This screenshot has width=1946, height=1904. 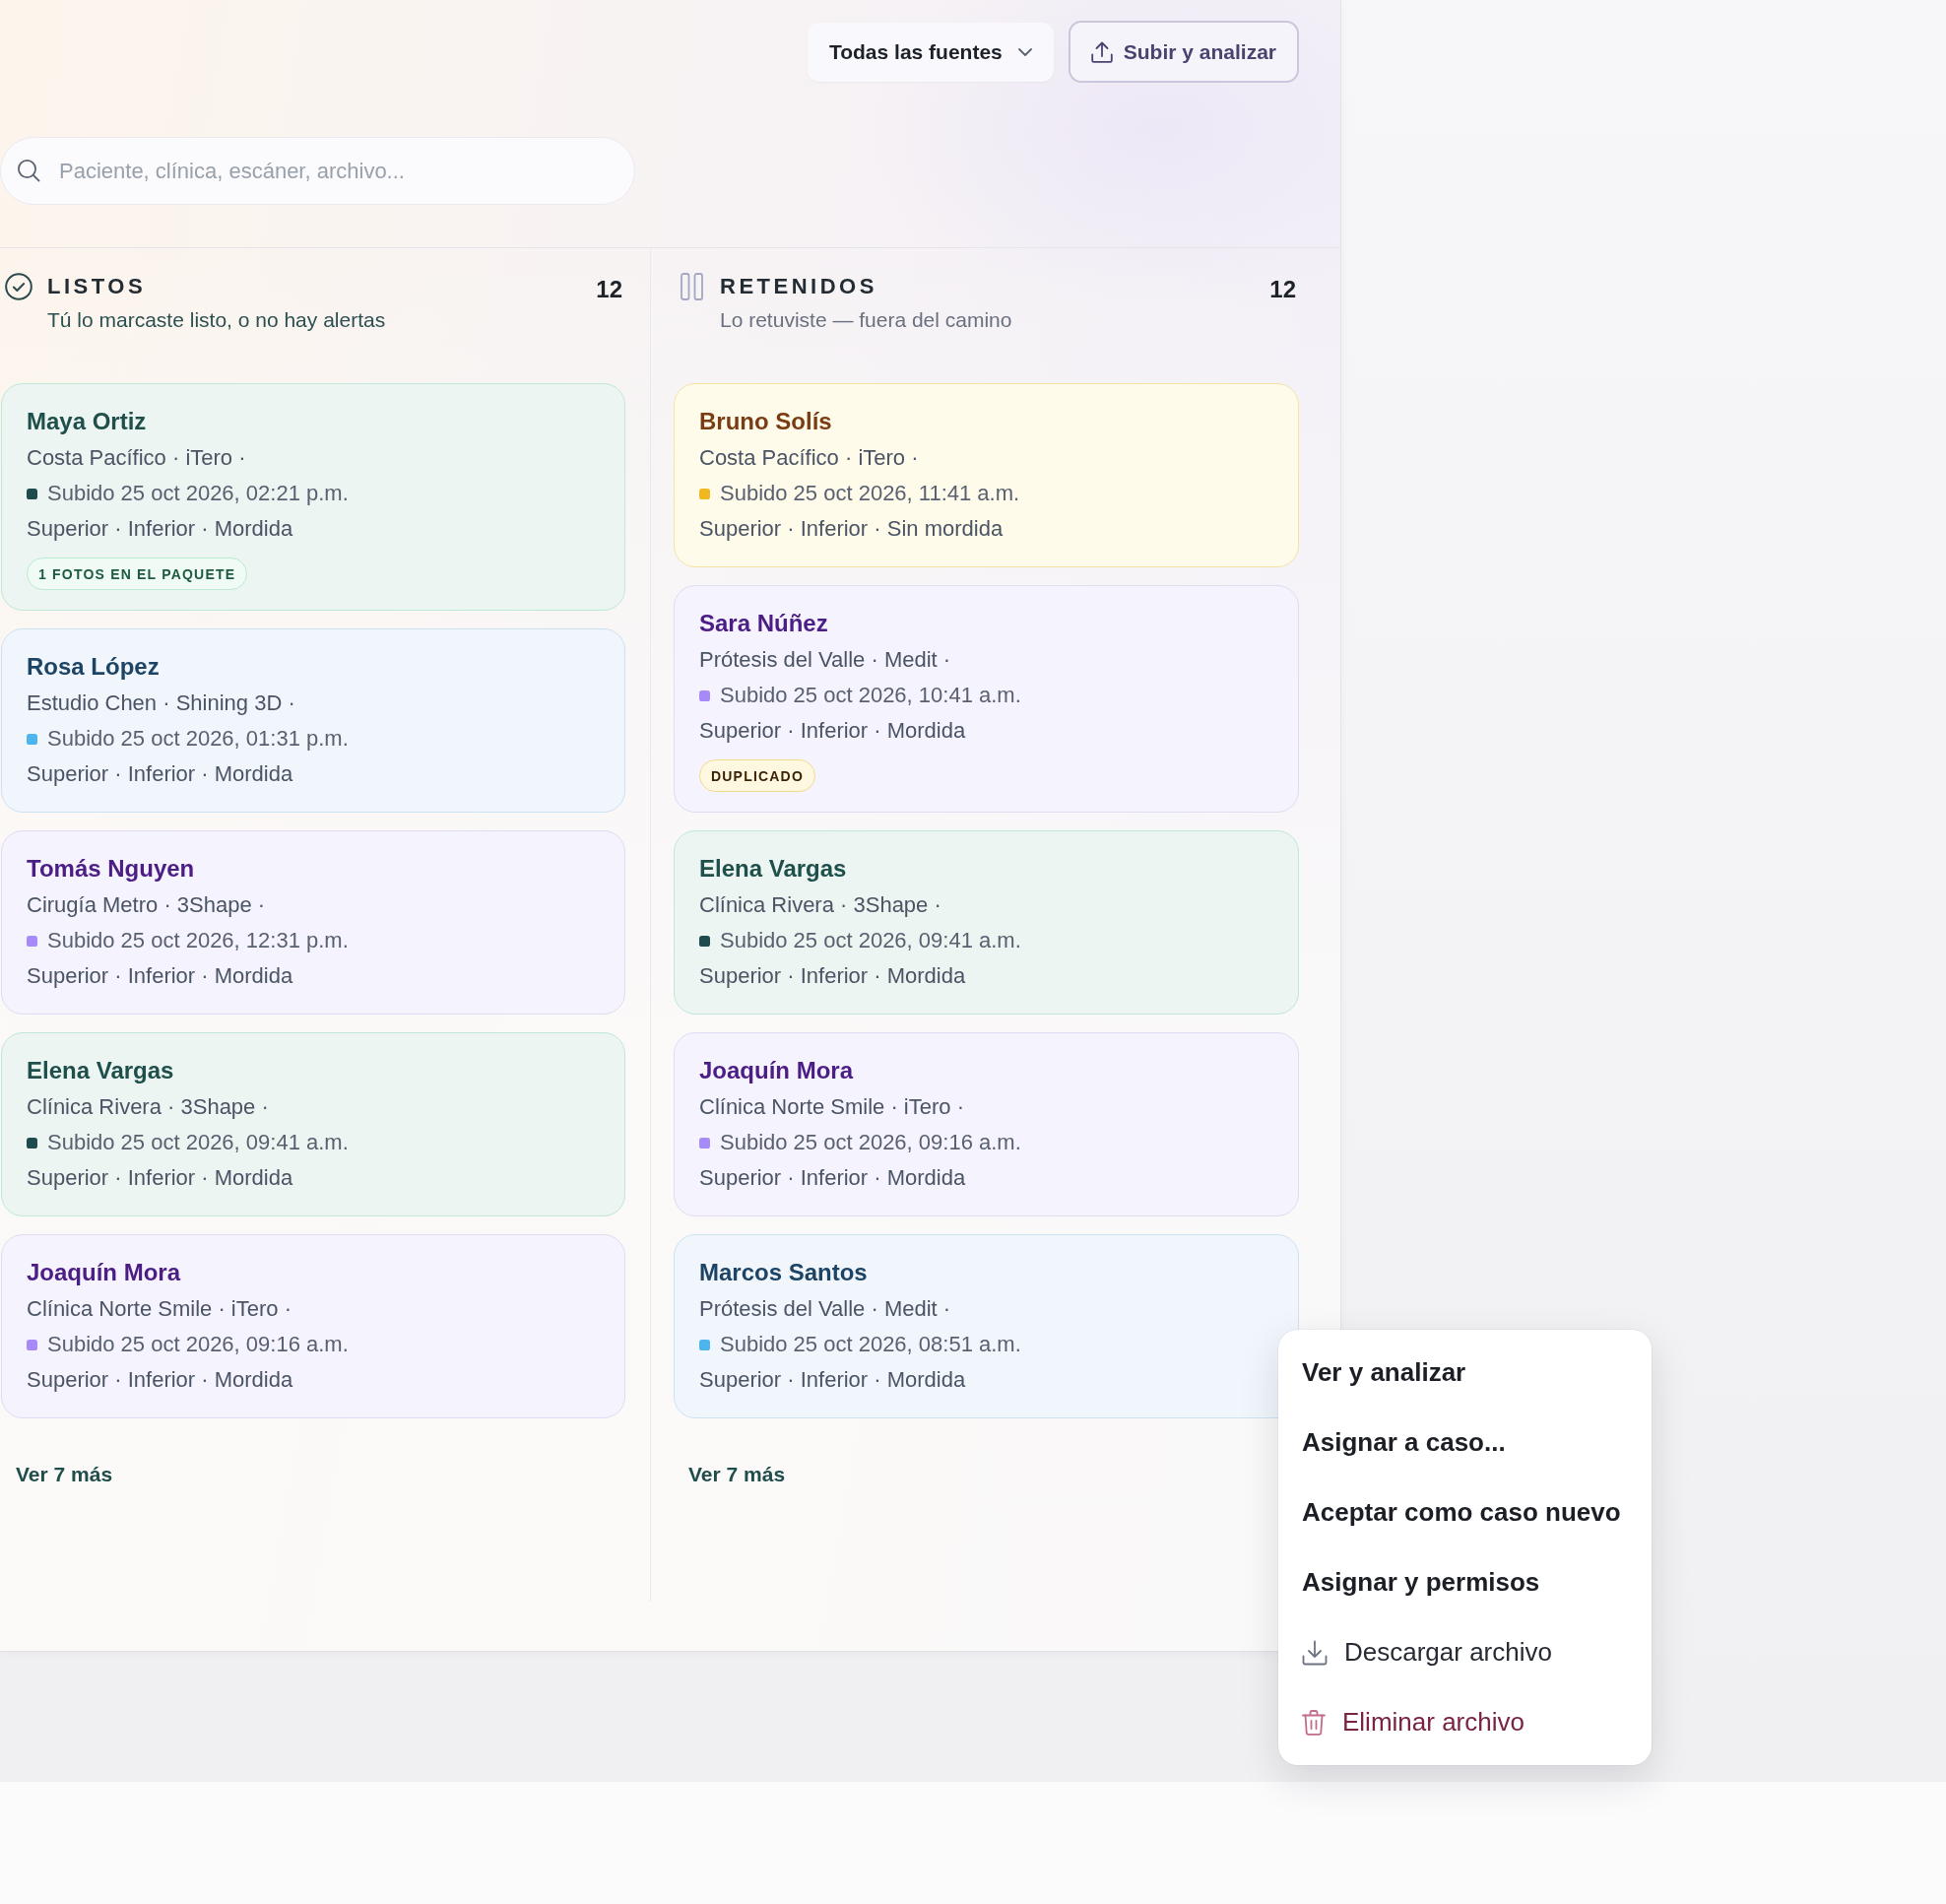 What do you see at coordinates (198, 739) in the screenshot?
I see `upload-time: Subido 25 oct 2026, 01:31 p.m.` at bounding box center [198, 739].